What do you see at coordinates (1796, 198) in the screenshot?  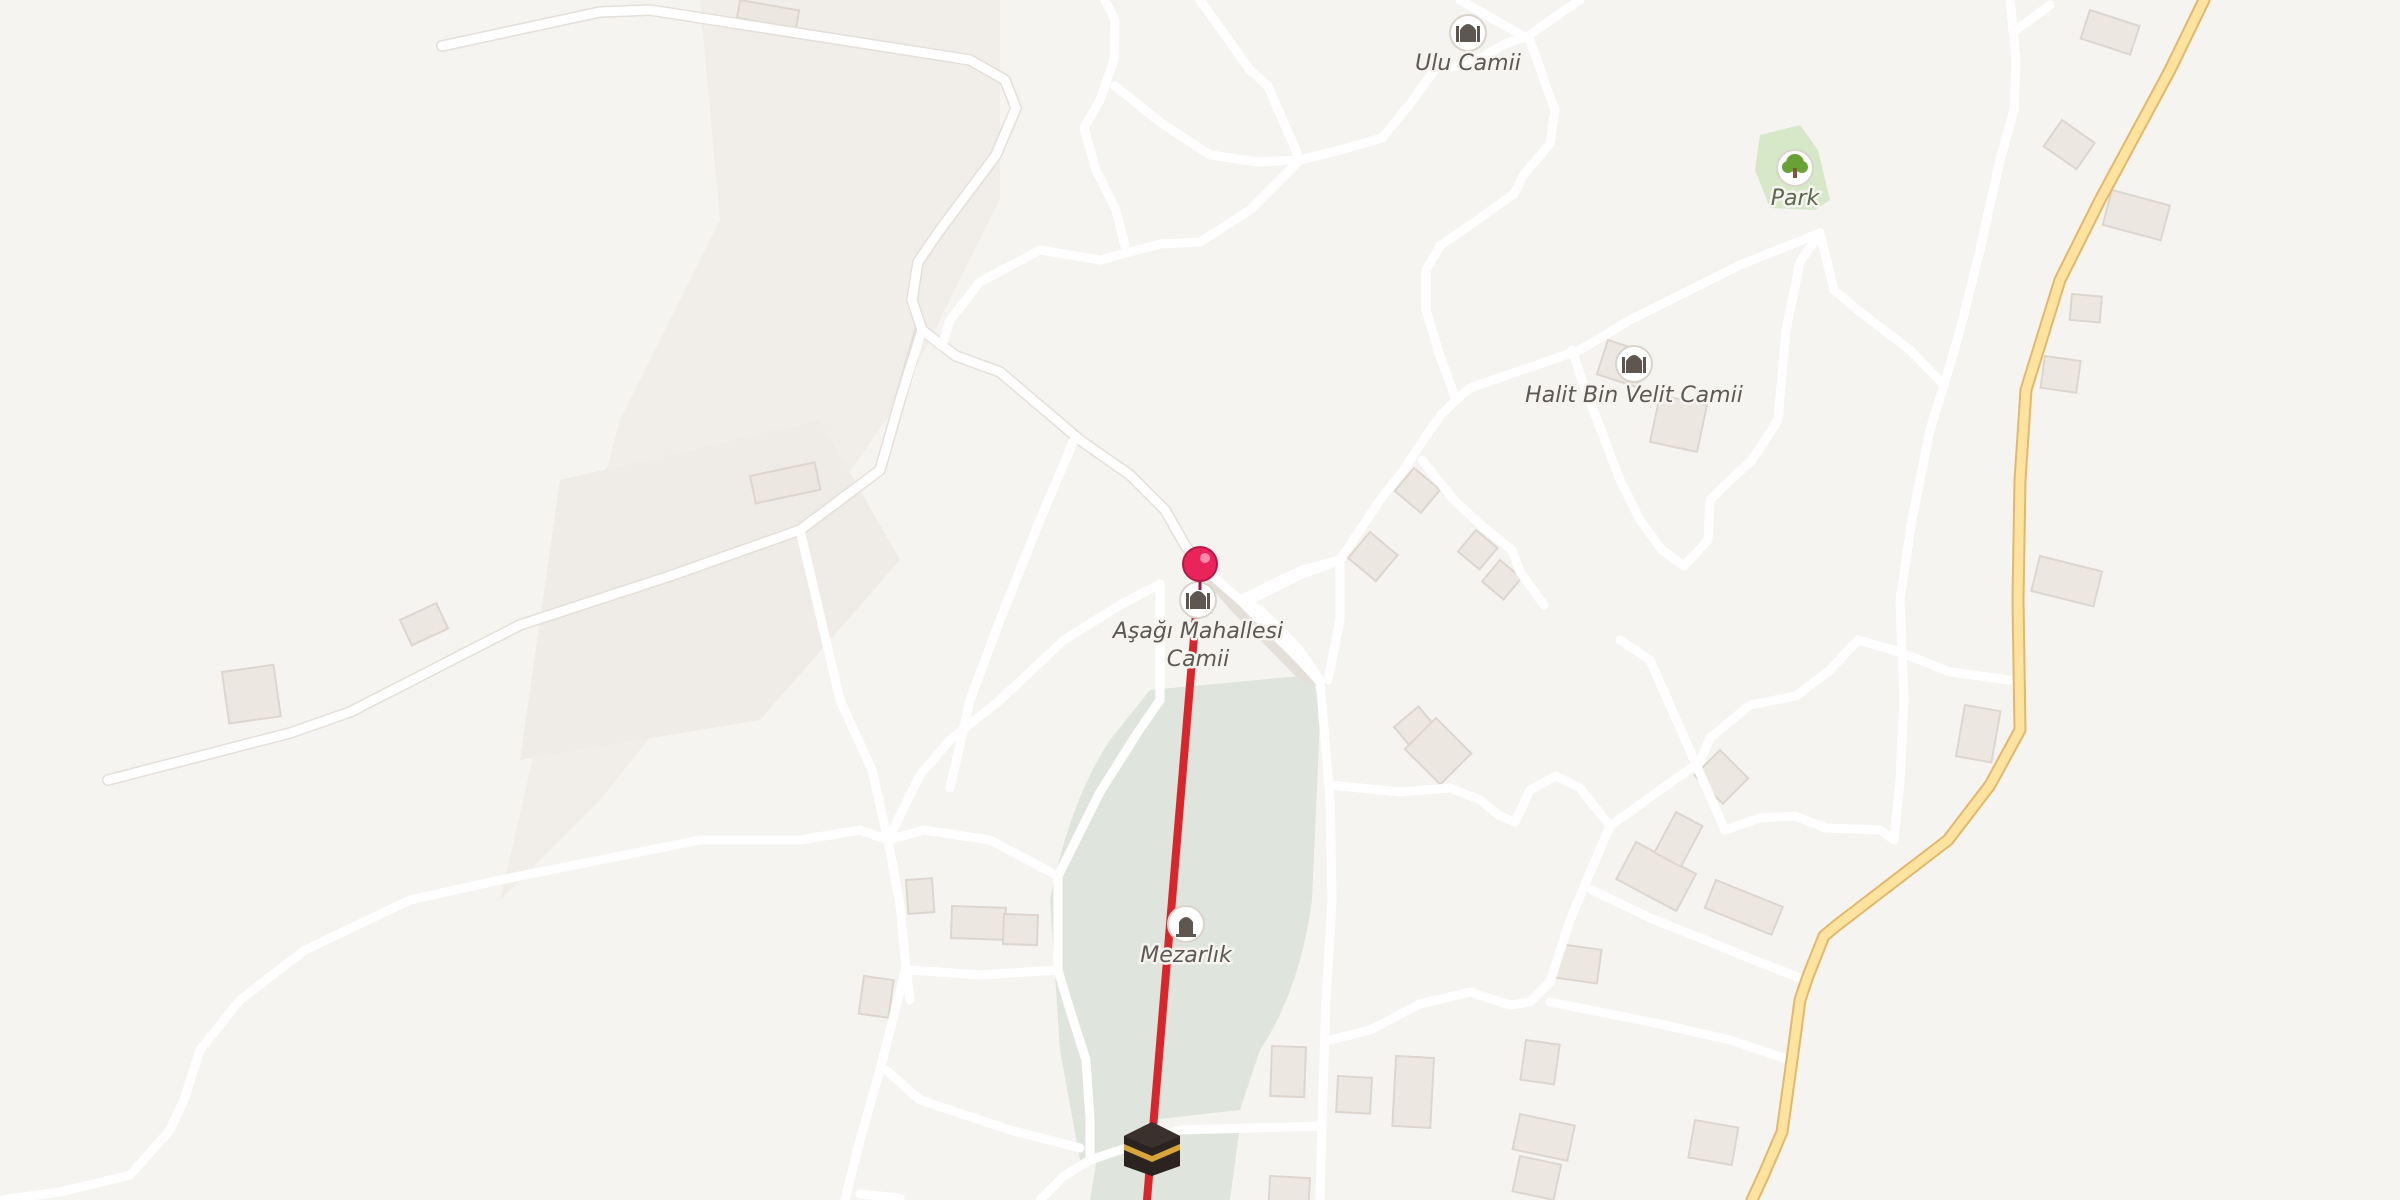 I see `poi-label-park: Park` at bounding box center [1796, 198].